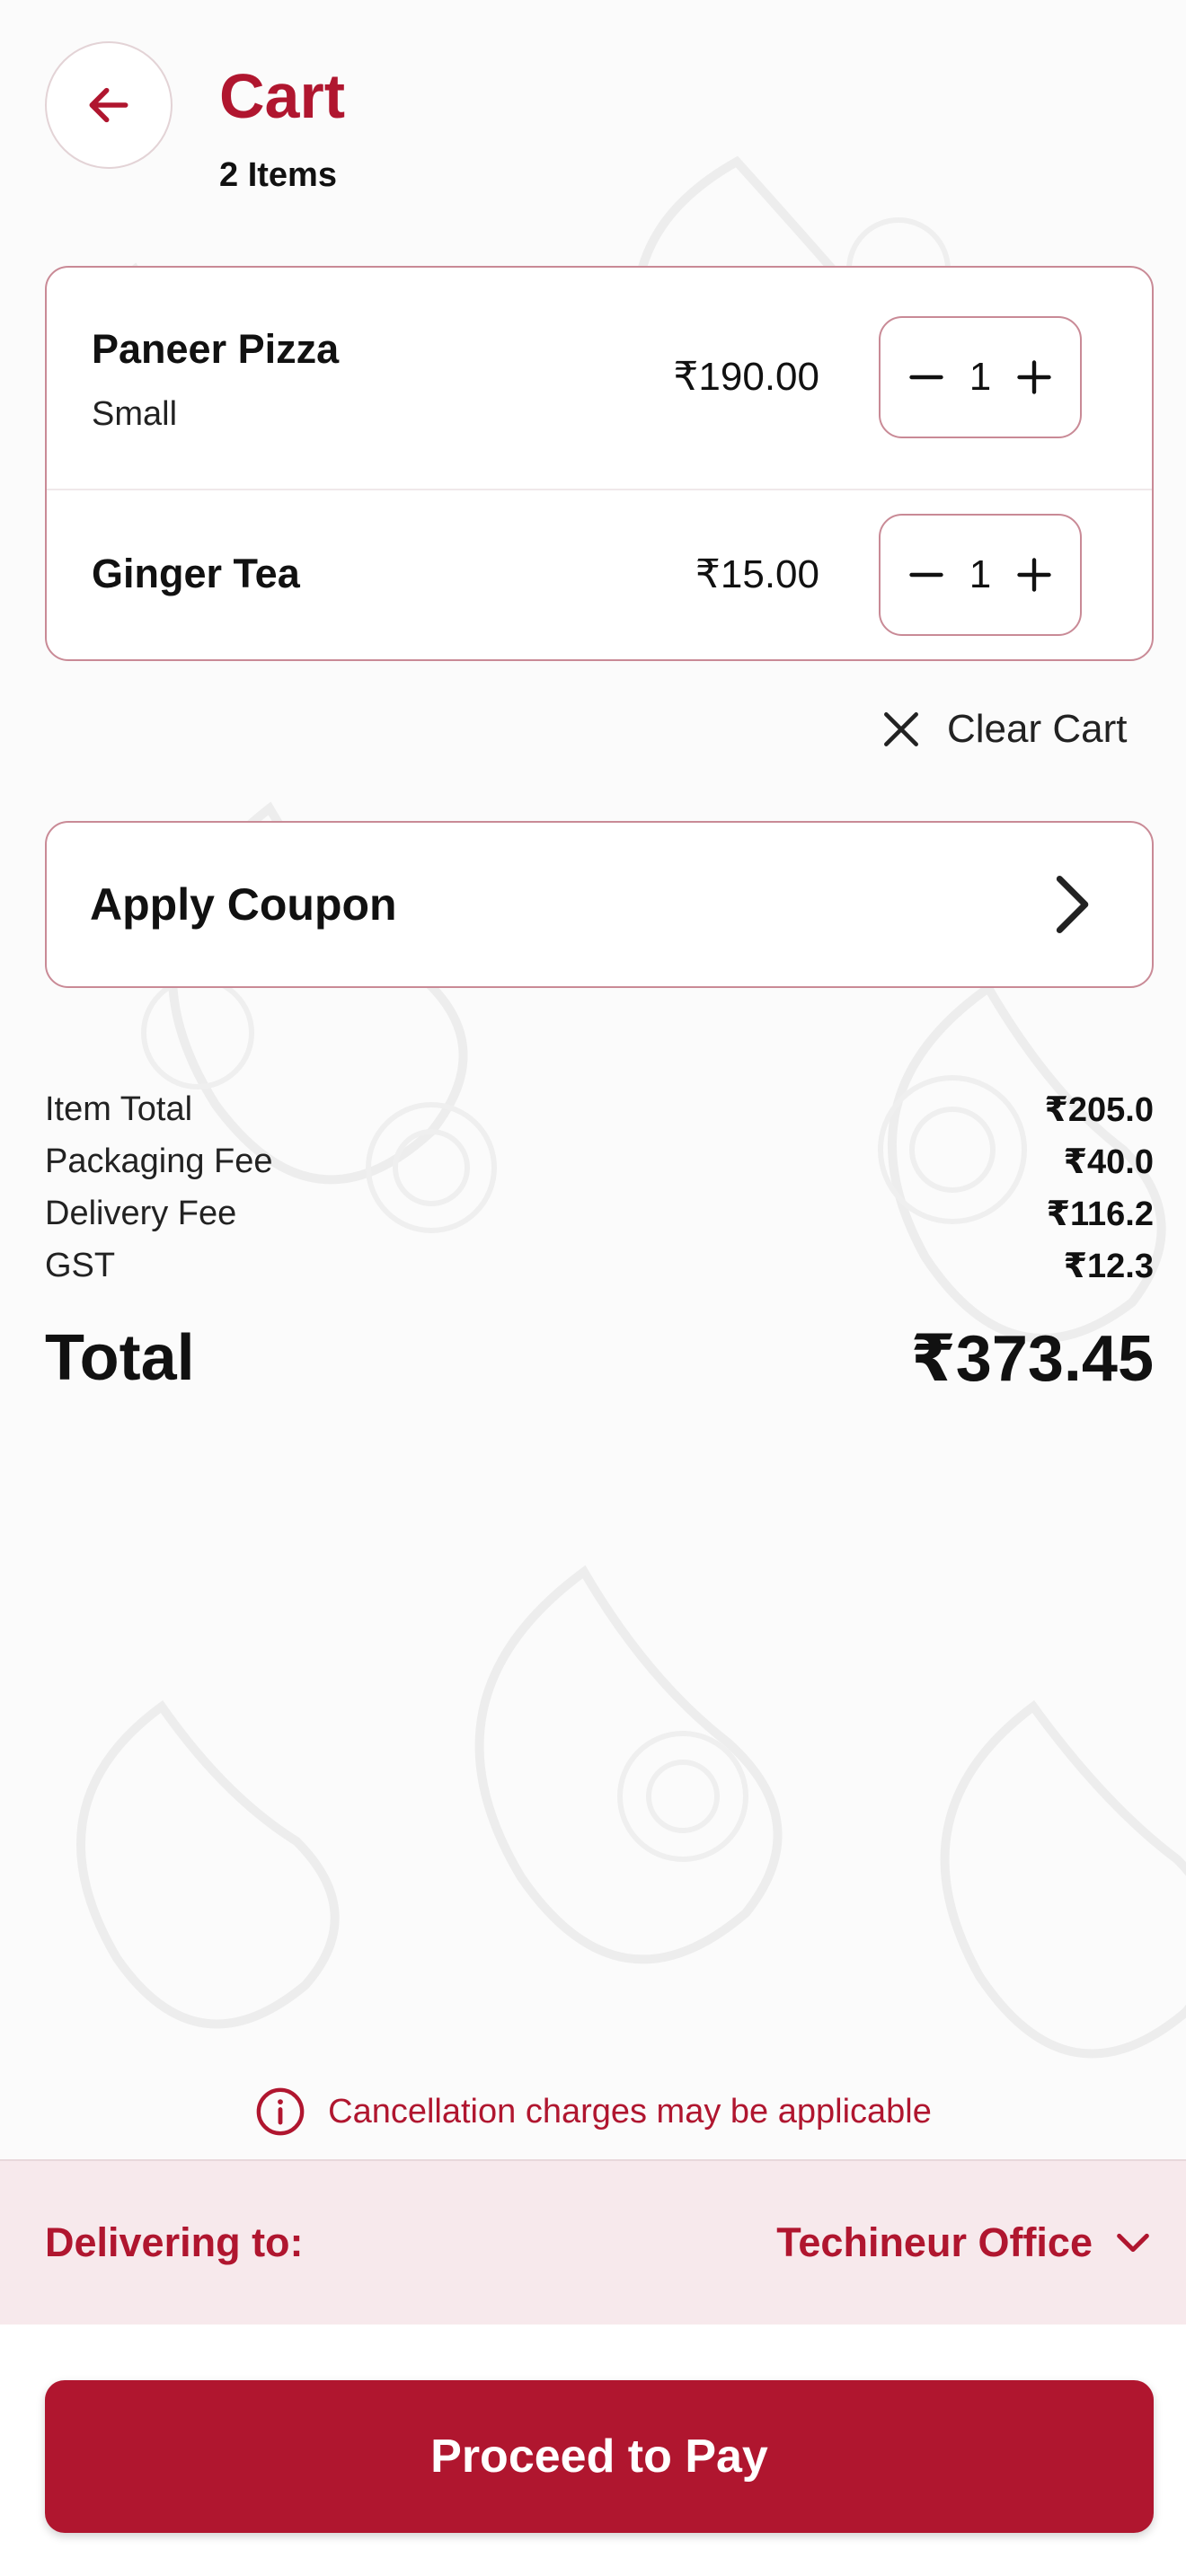 This screenshot has height=2576, width=1186. What do you see at coordinates (1099, 1109) in the screenshot?
I see `bill-value: ₹205.0` at bounding box center [1099, 1109].